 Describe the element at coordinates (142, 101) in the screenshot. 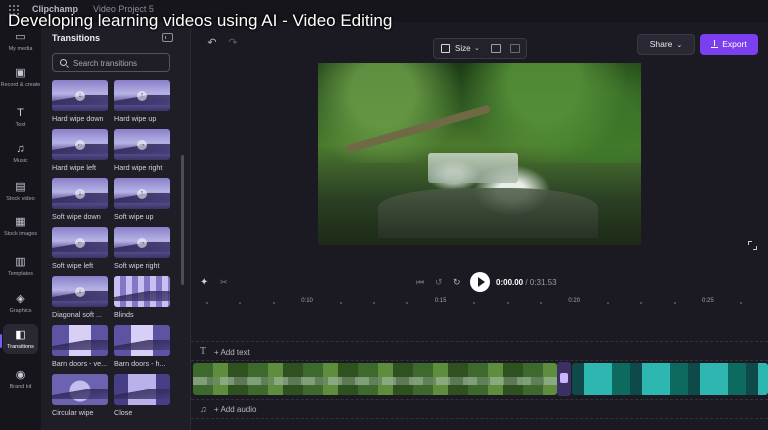

I see `transition-card: ↑ Hard wipe up` at that location.